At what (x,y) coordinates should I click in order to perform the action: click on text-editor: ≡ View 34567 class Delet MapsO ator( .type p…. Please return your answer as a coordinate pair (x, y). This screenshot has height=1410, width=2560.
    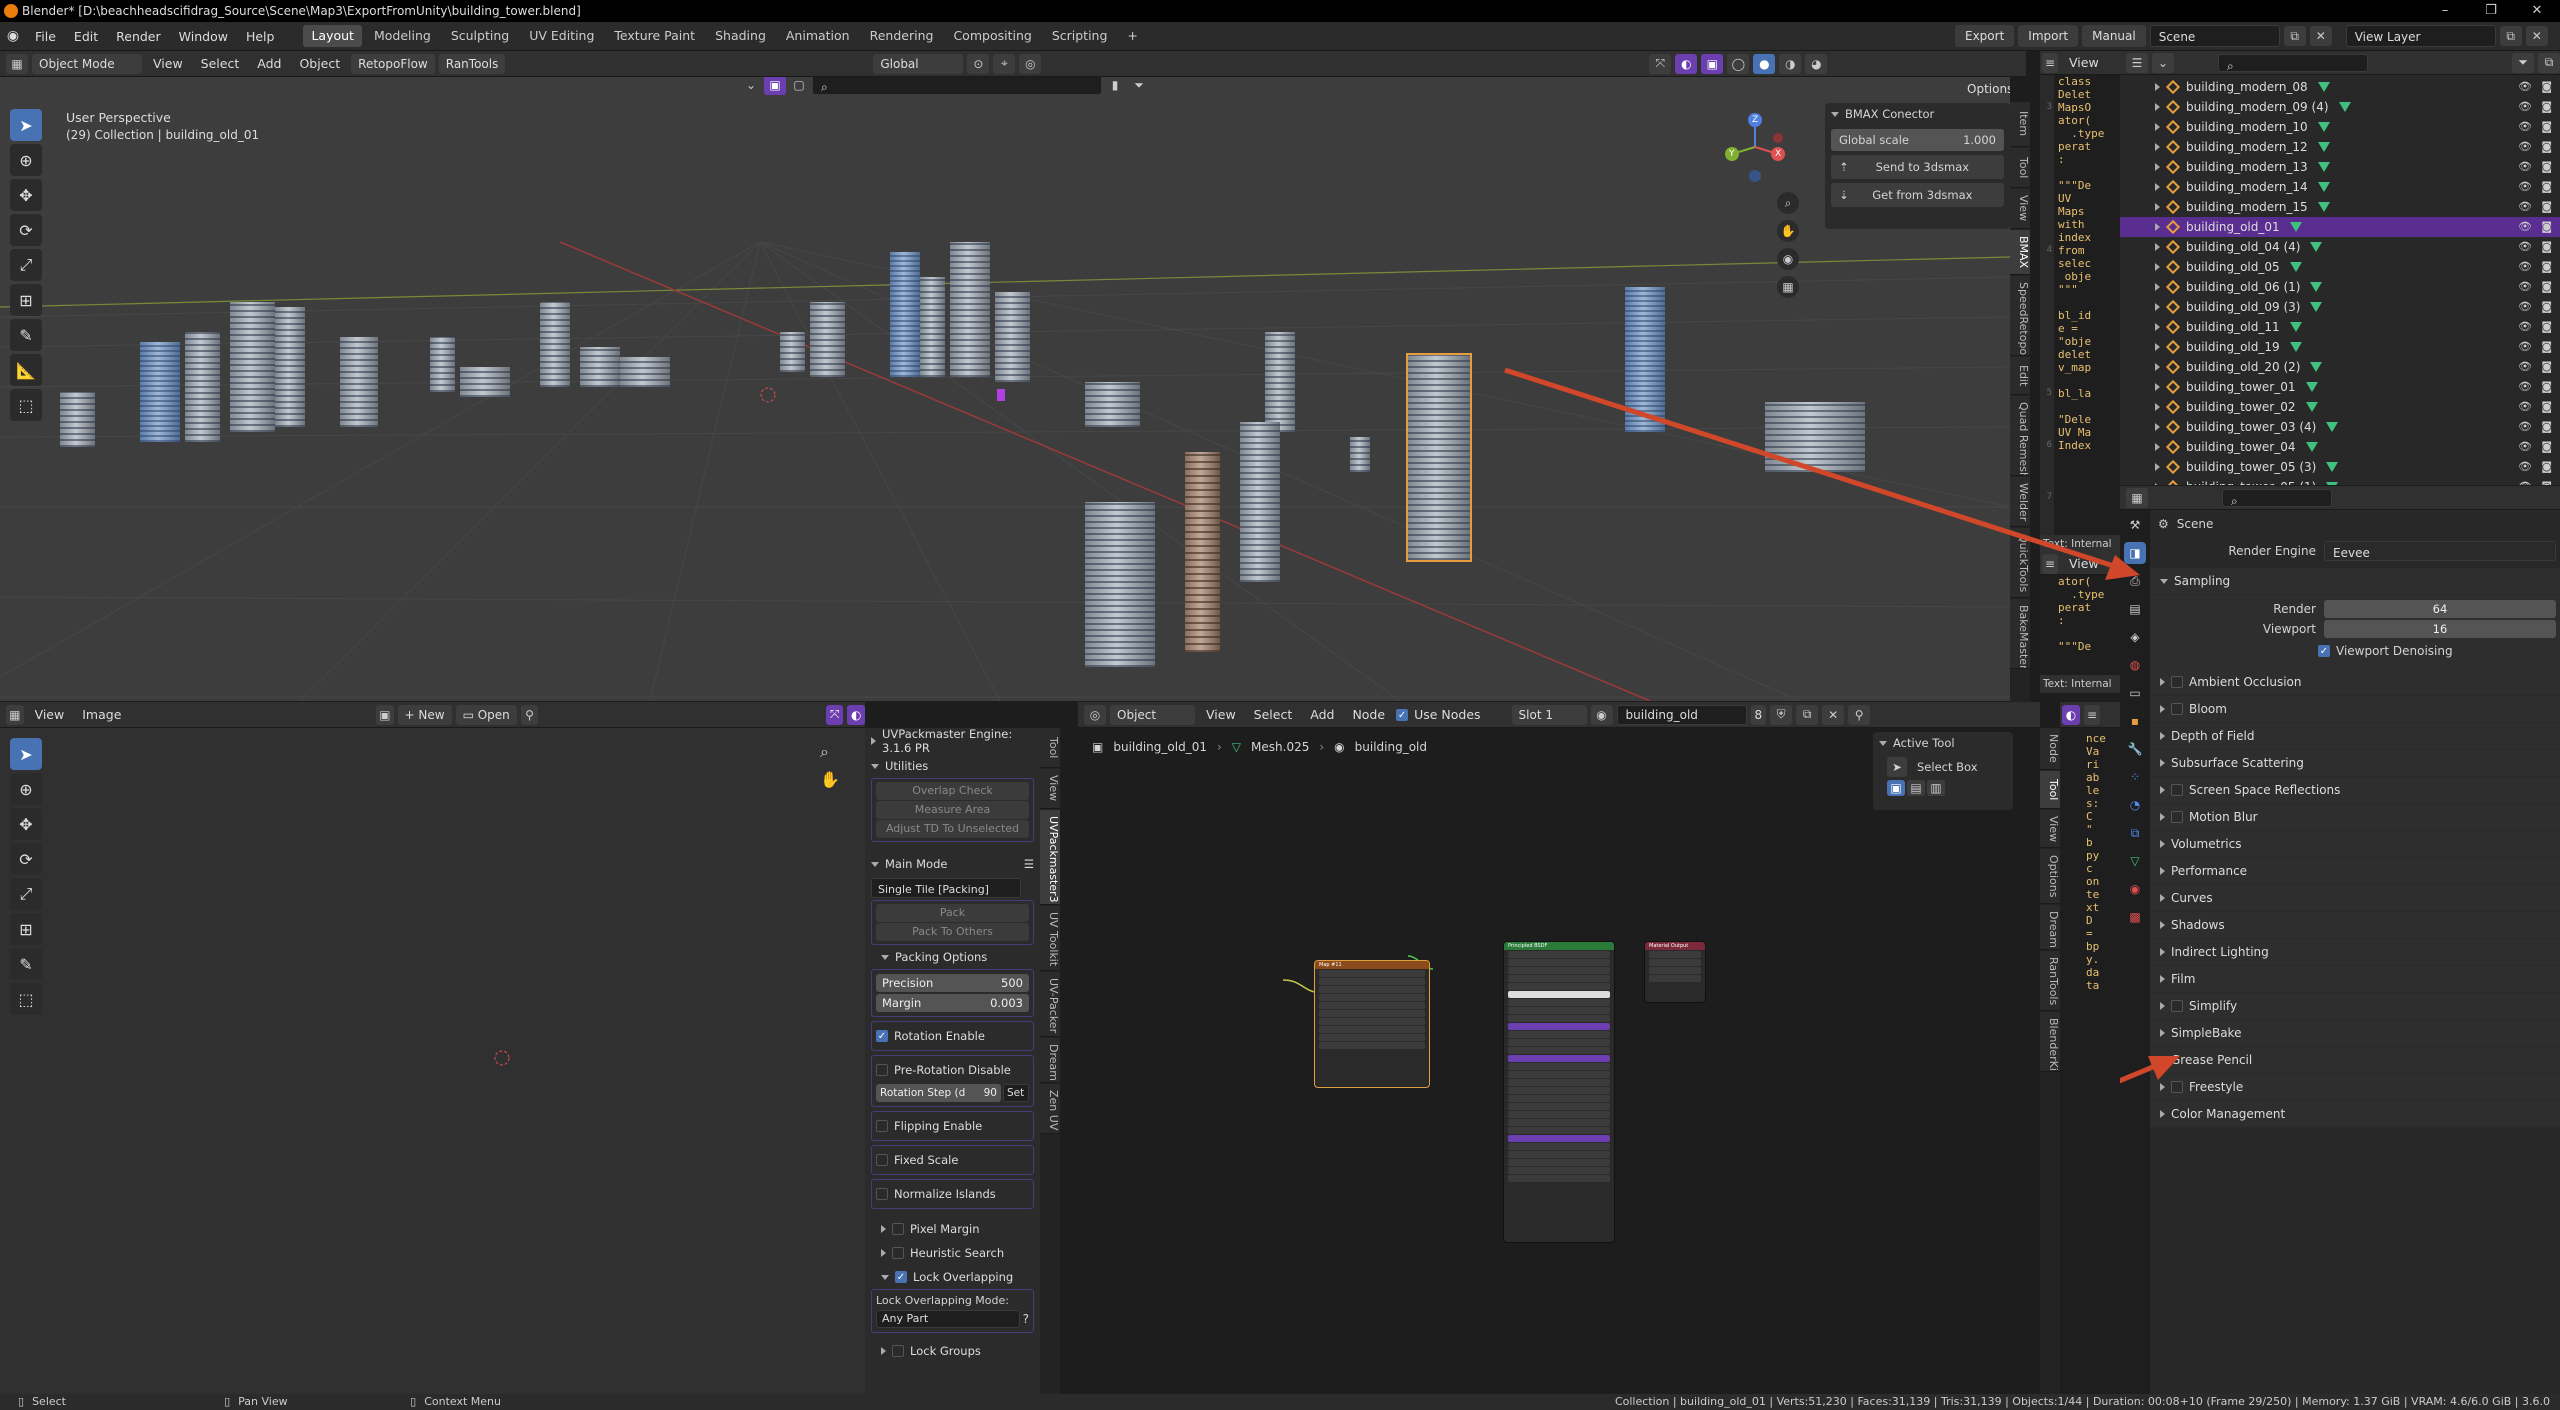
    Looking at the image, I should click on (2080, 376).